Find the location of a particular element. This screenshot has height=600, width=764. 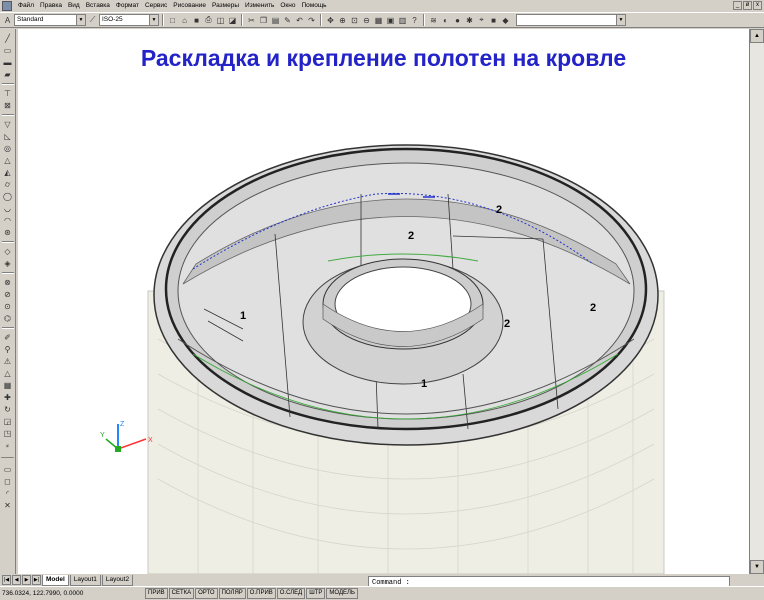

scroll-up-button: ▲ is located at coordinates (757, 36).